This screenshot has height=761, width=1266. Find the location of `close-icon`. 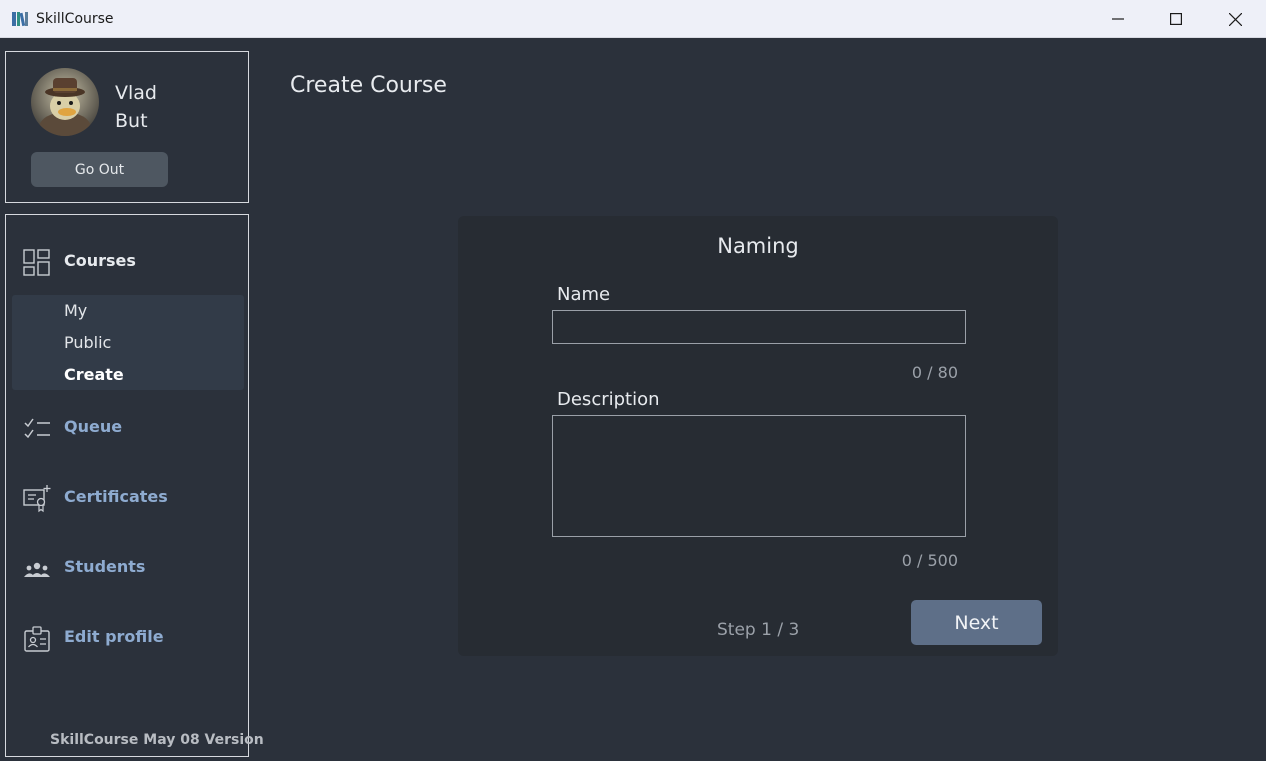

close-icon is located at coordinates (1235, 19).